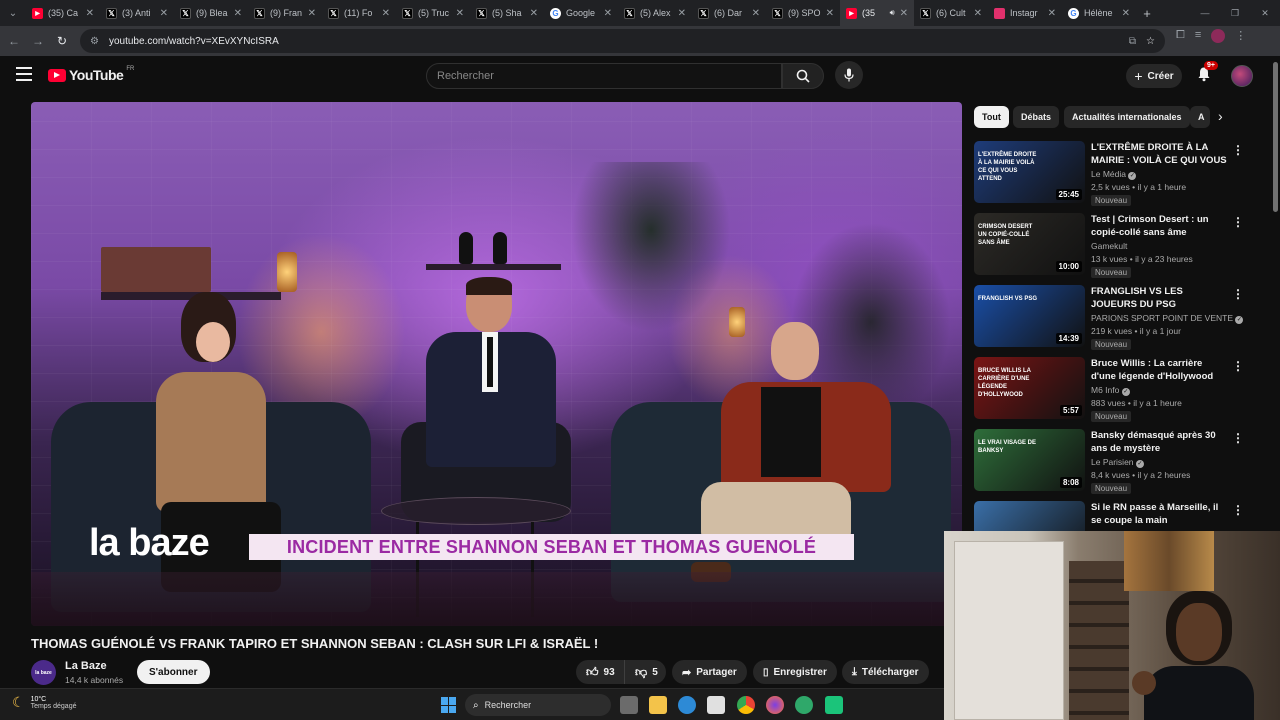 The image size is (1280, 720). Describe the element at coordinates (729, 13) in the screenshot. I see `browser-tab: 𝕏 (6) Dar ✕` at that location.